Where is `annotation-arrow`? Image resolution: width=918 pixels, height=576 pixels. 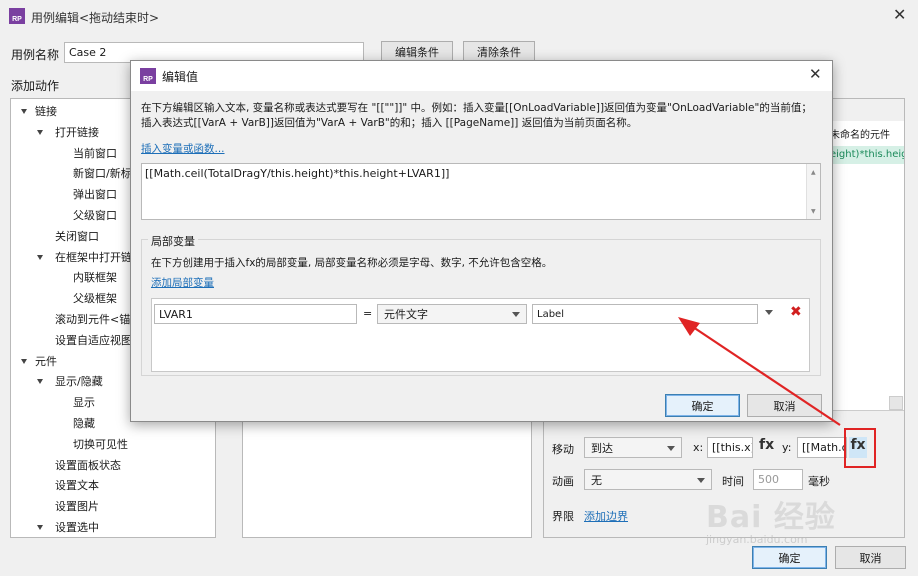 annotation-arrow is located at coordinates (759, 371).